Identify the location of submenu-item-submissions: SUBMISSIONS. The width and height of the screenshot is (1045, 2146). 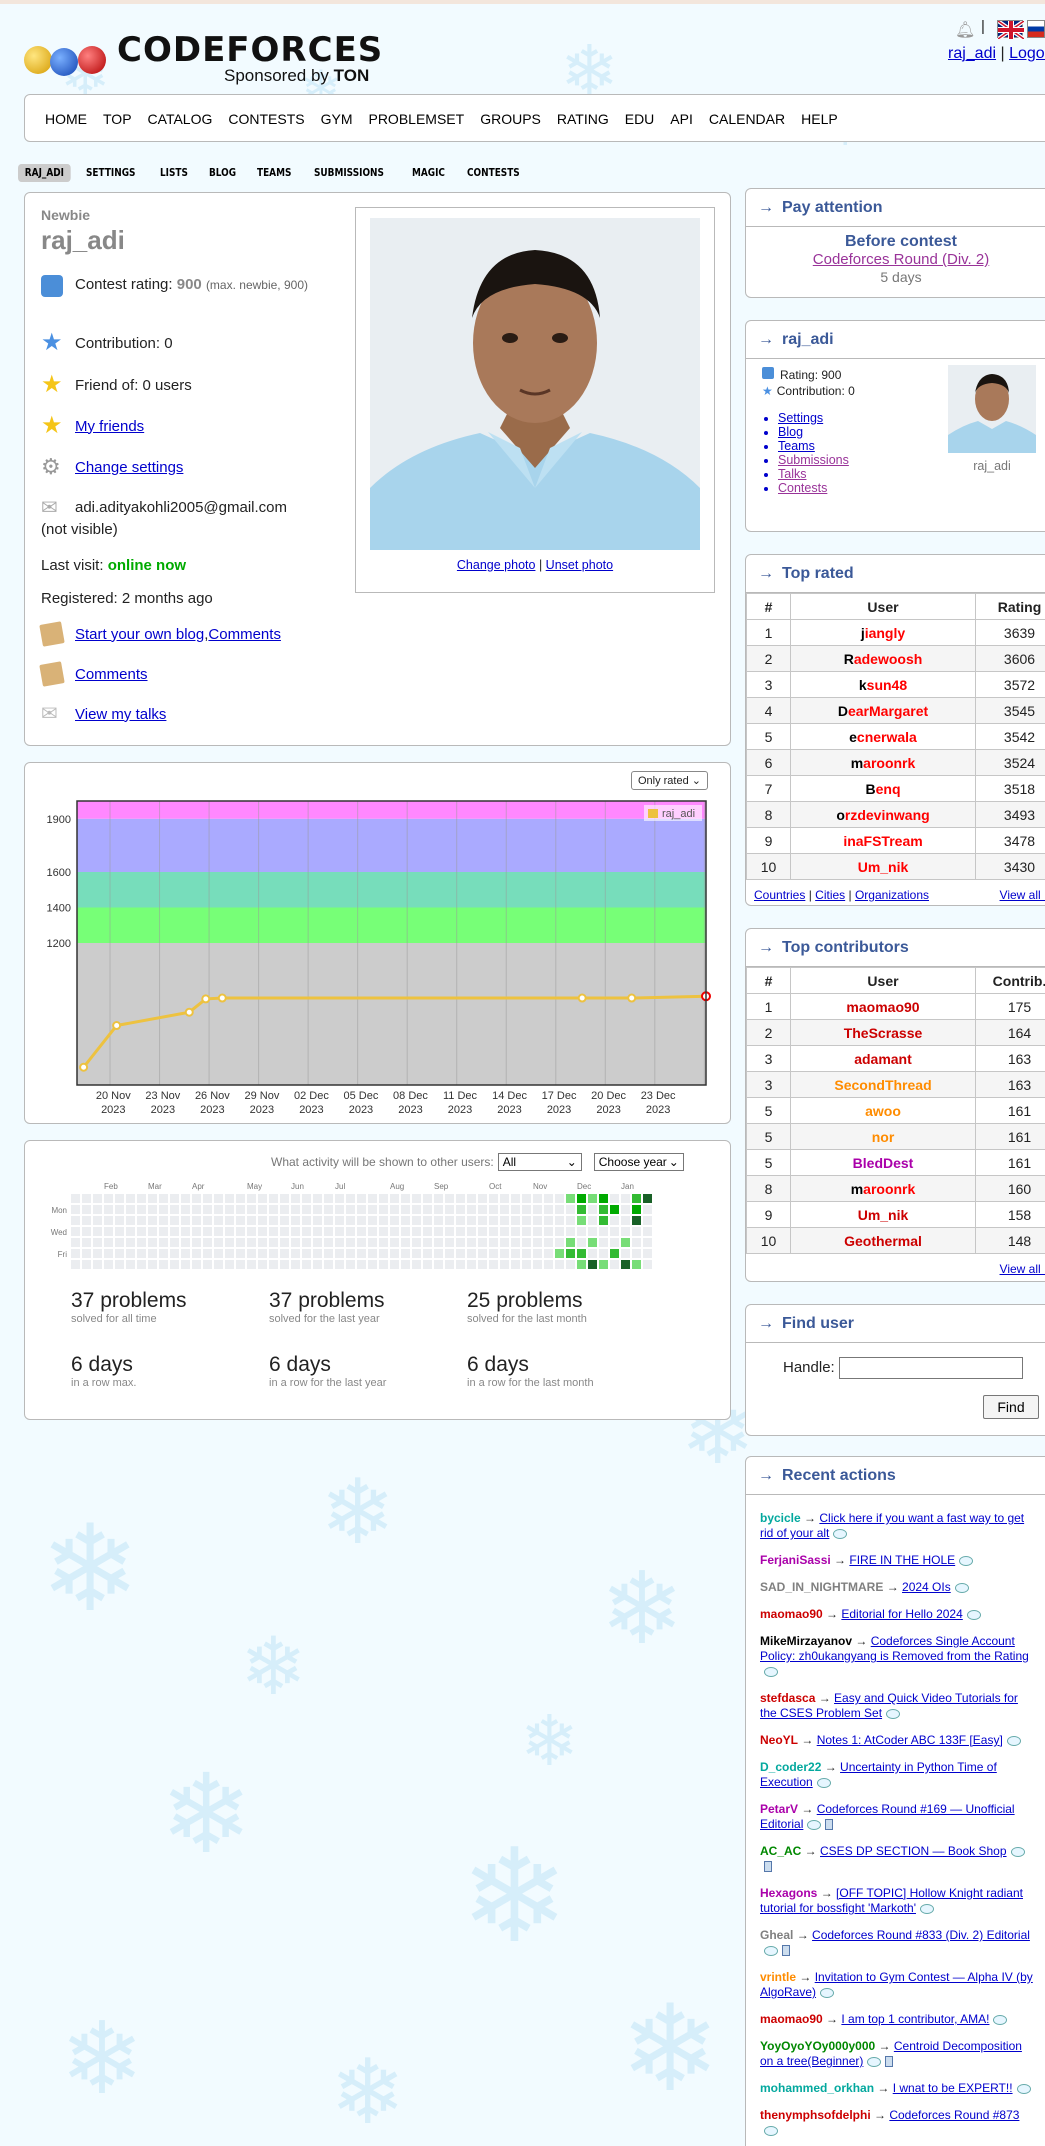
(349, 173).